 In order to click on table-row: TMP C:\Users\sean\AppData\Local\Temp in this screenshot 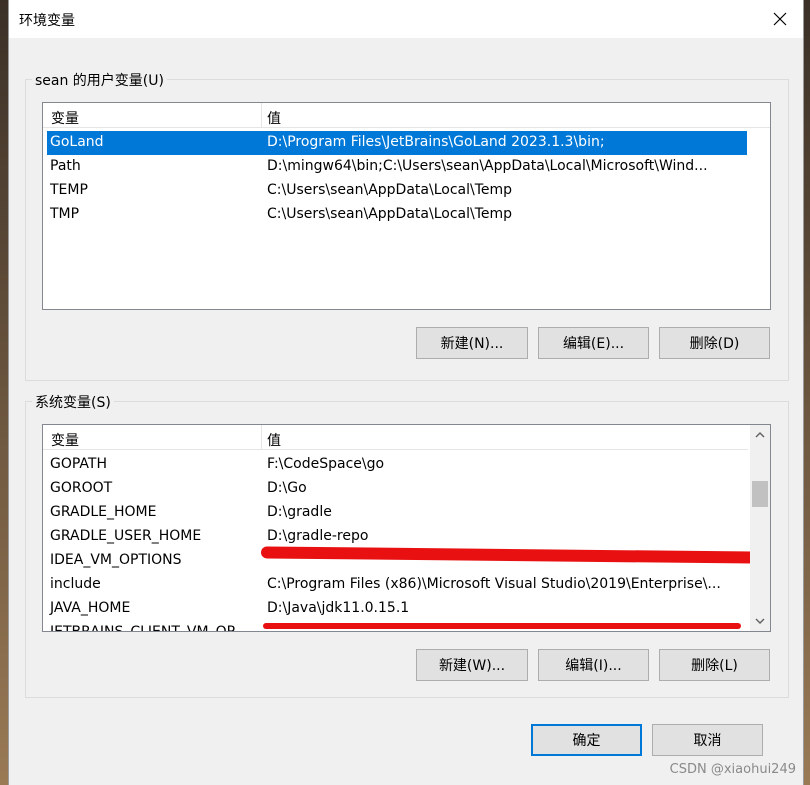, I will do `click(397, 215)`.